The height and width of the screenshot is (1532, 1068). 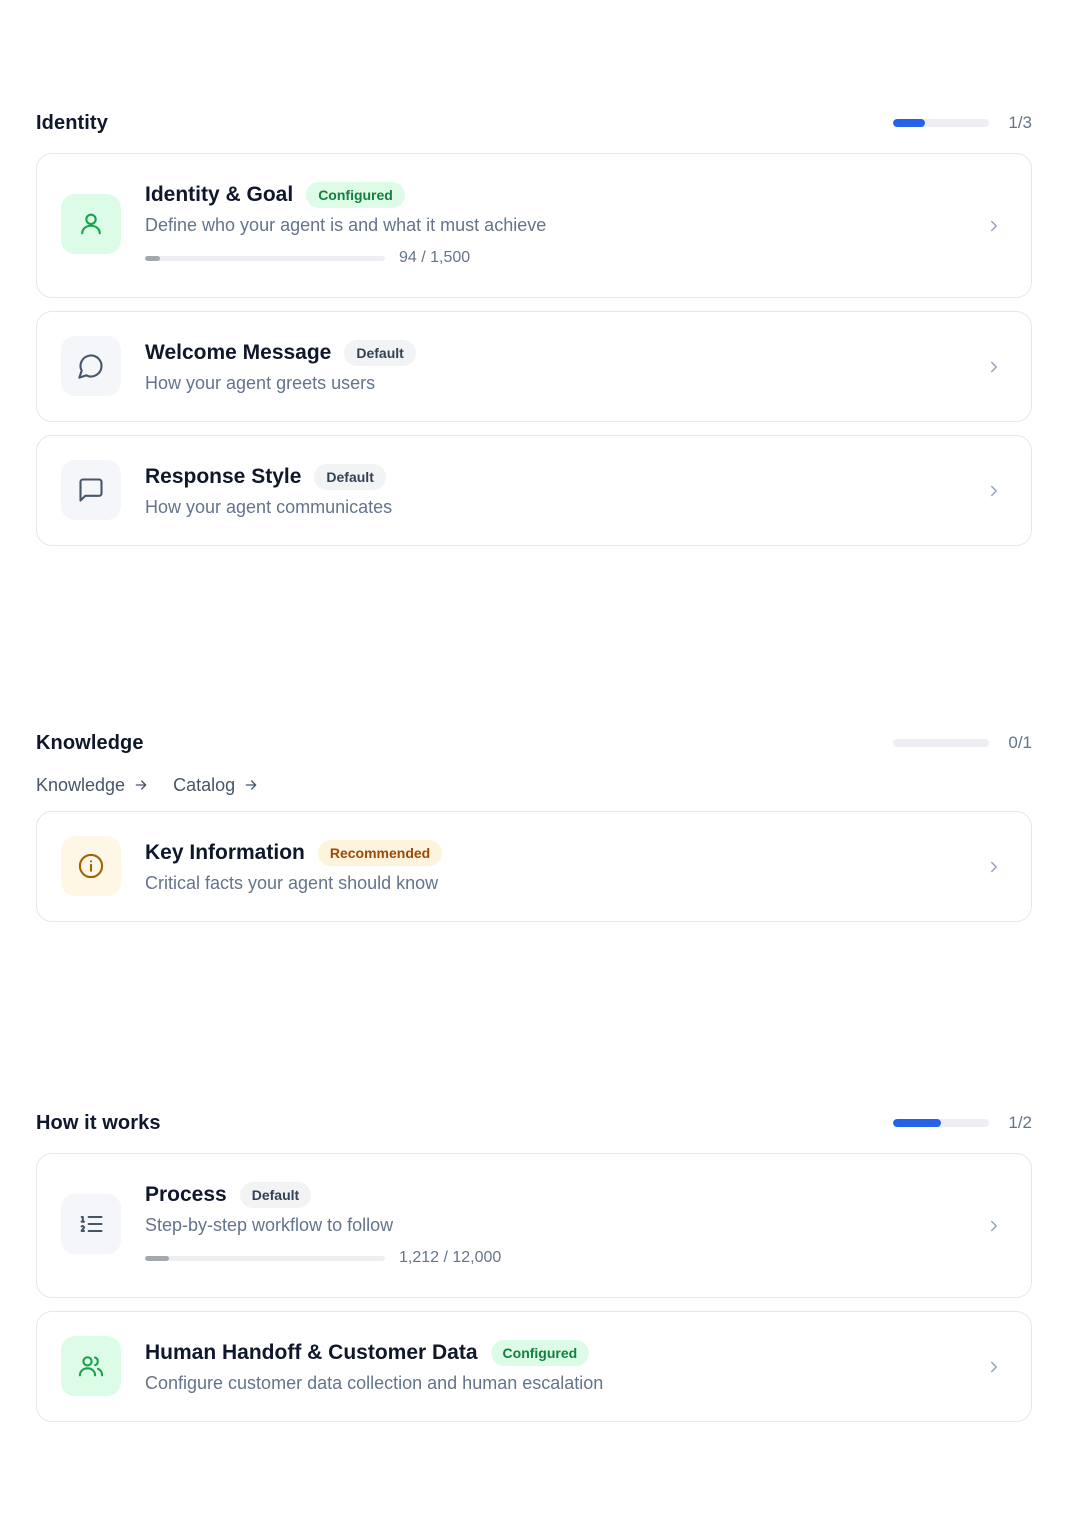 I want to click on status-badge: Recommended, so click(x=380, y=853).